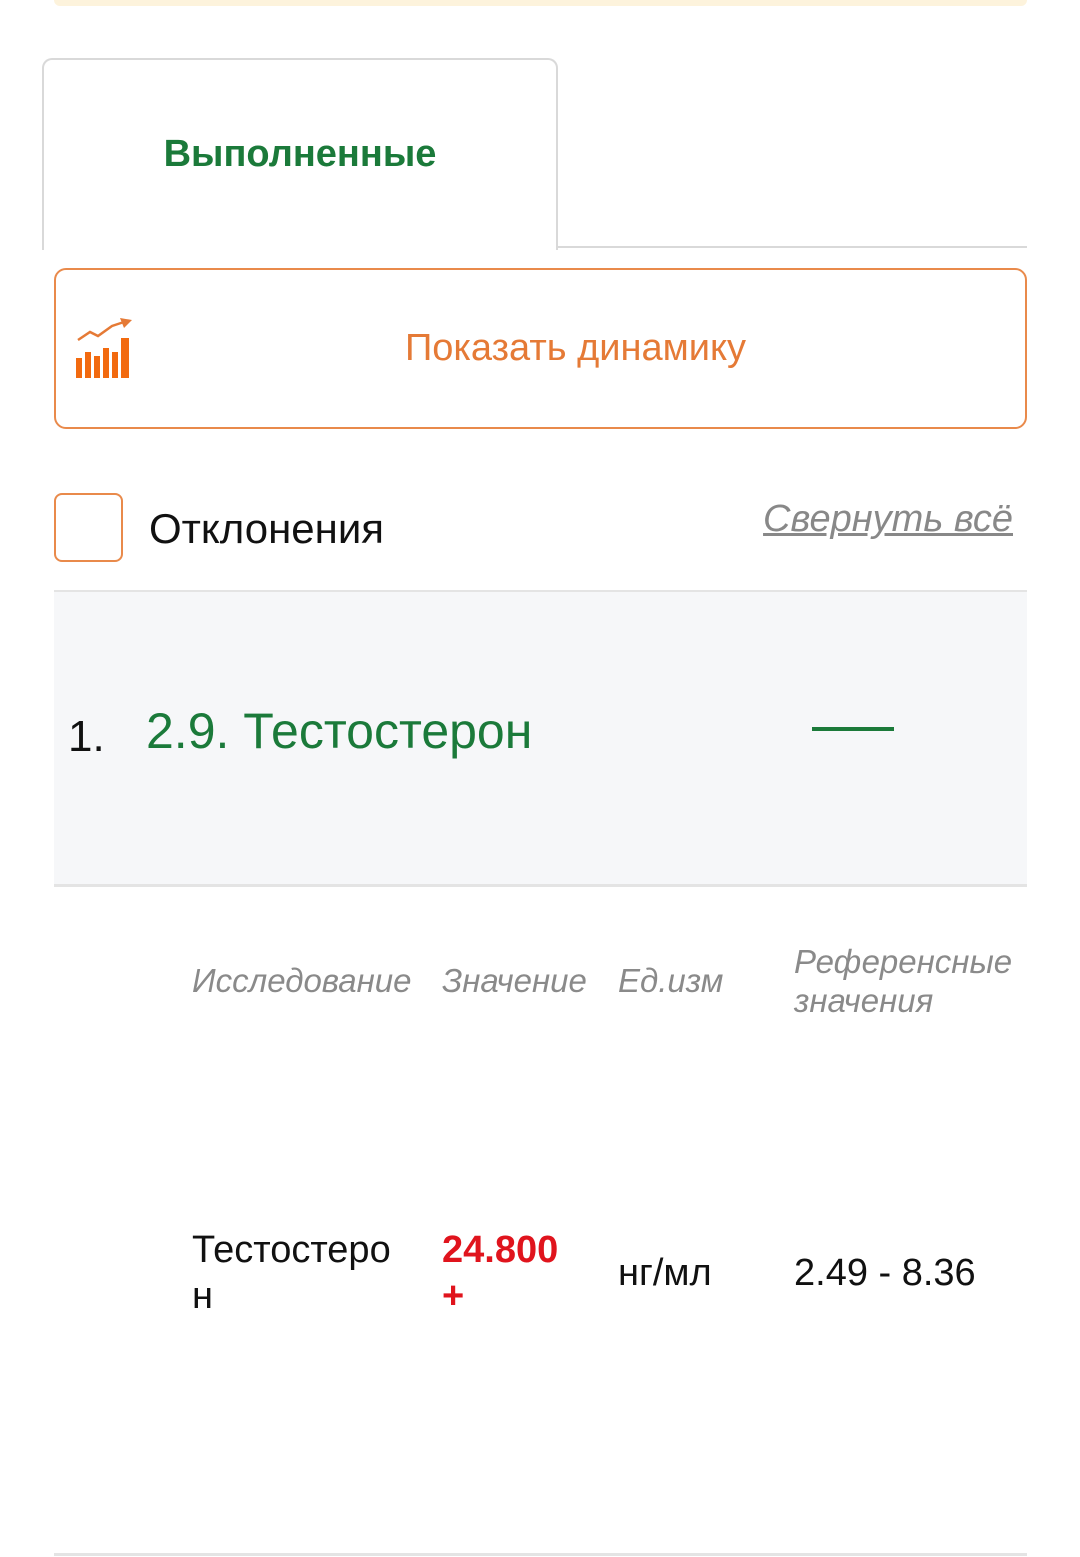 The width and height of the screenshot is (1080, 1557). What do you see at coordinates (903, 981) in the screenshot?
I see `column-header-reference: Референсные значения` at bounding box center [903, 981].